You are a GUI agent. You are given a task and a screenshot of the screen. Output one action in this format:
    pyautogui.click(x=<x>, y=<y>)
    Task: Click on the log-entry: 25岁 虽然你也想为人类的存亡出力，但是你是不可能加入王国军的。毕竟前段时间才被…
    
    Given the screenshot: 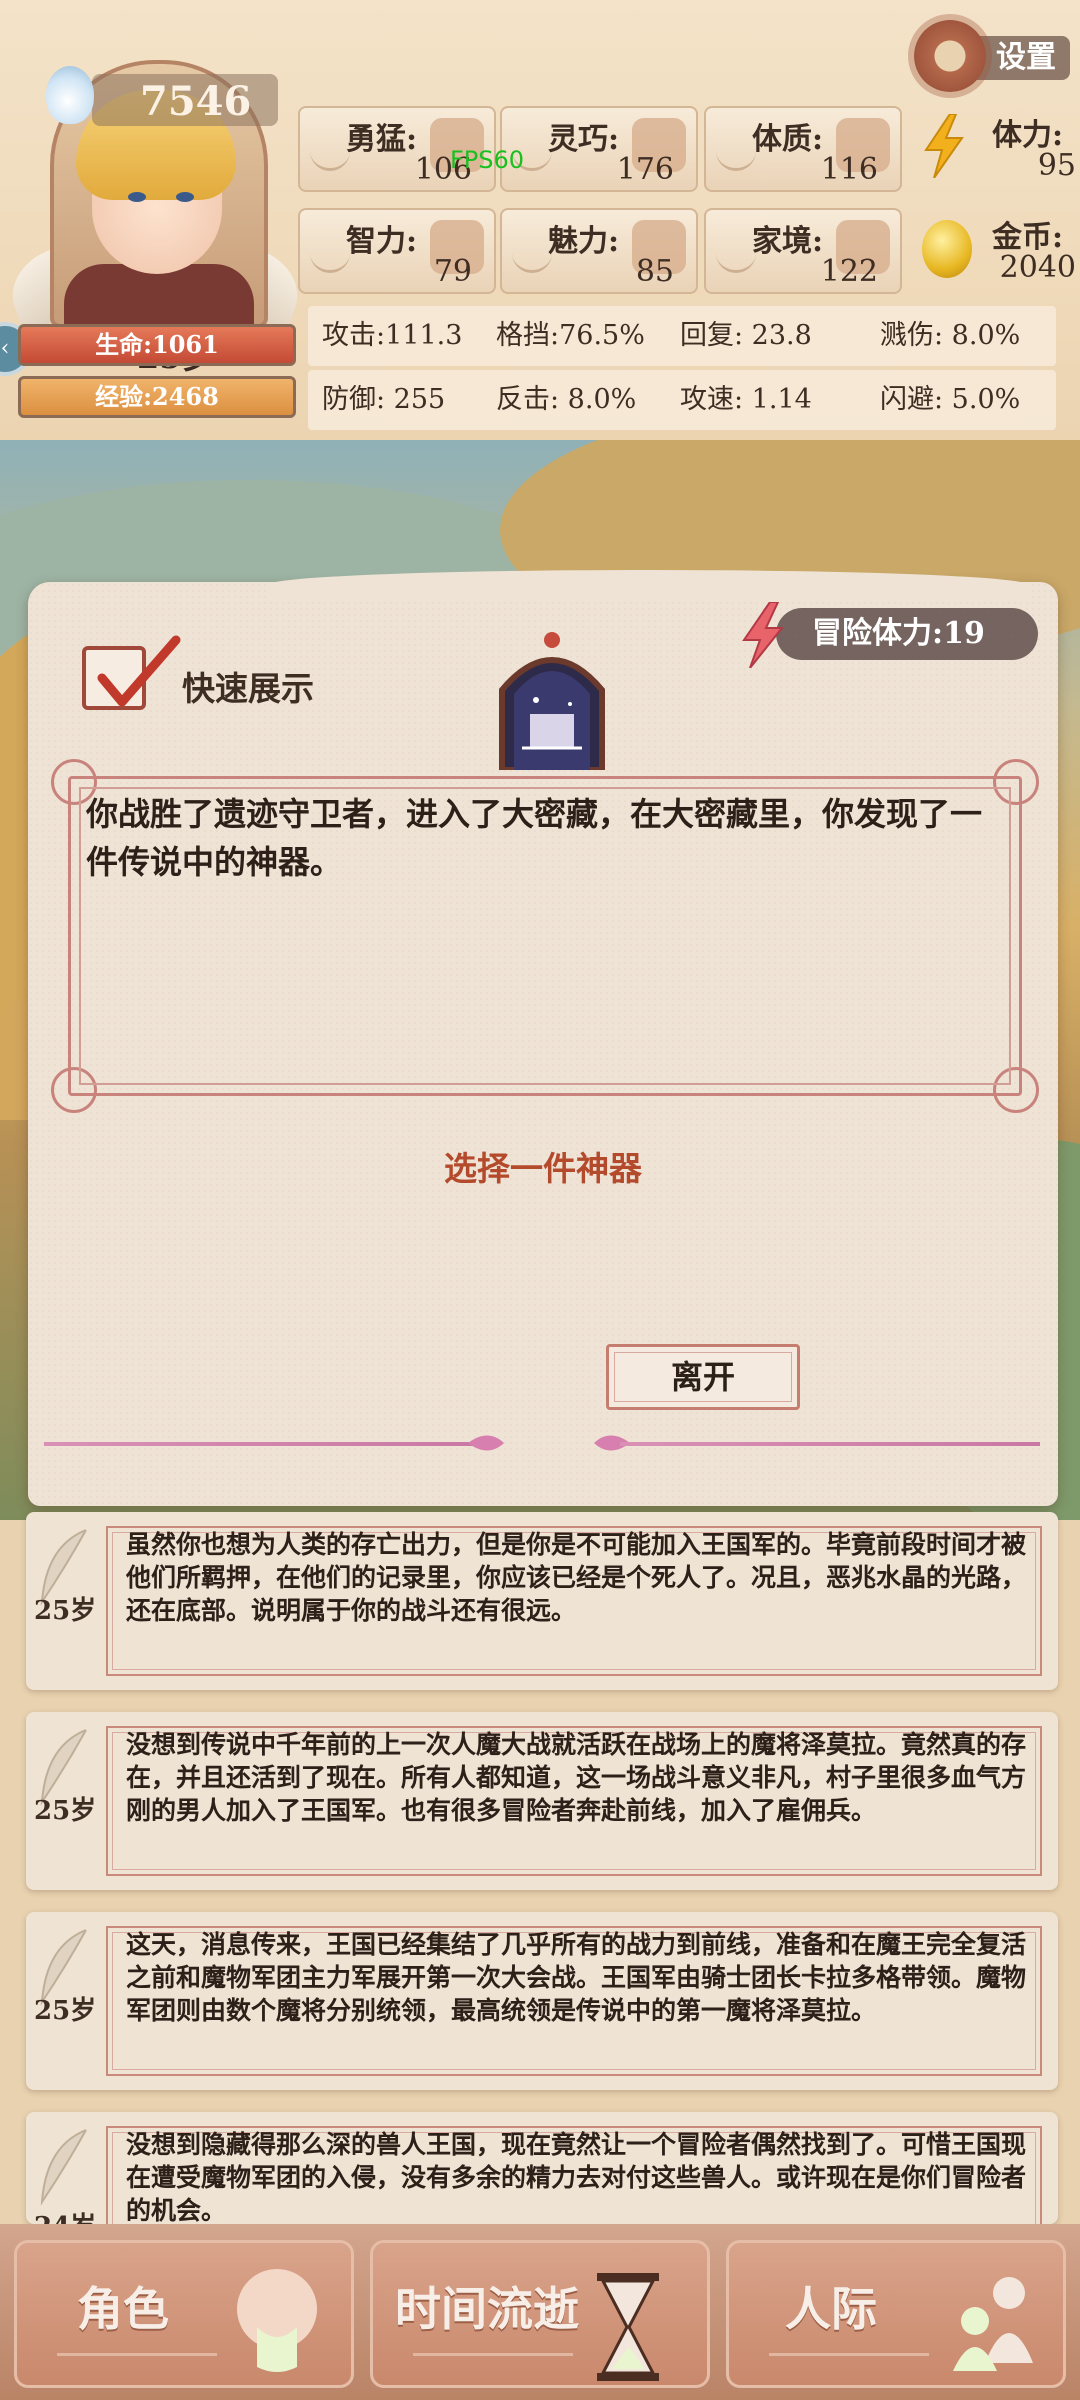 What is the action you would take?
    pyautogui.click(x=542, y=1601)
    